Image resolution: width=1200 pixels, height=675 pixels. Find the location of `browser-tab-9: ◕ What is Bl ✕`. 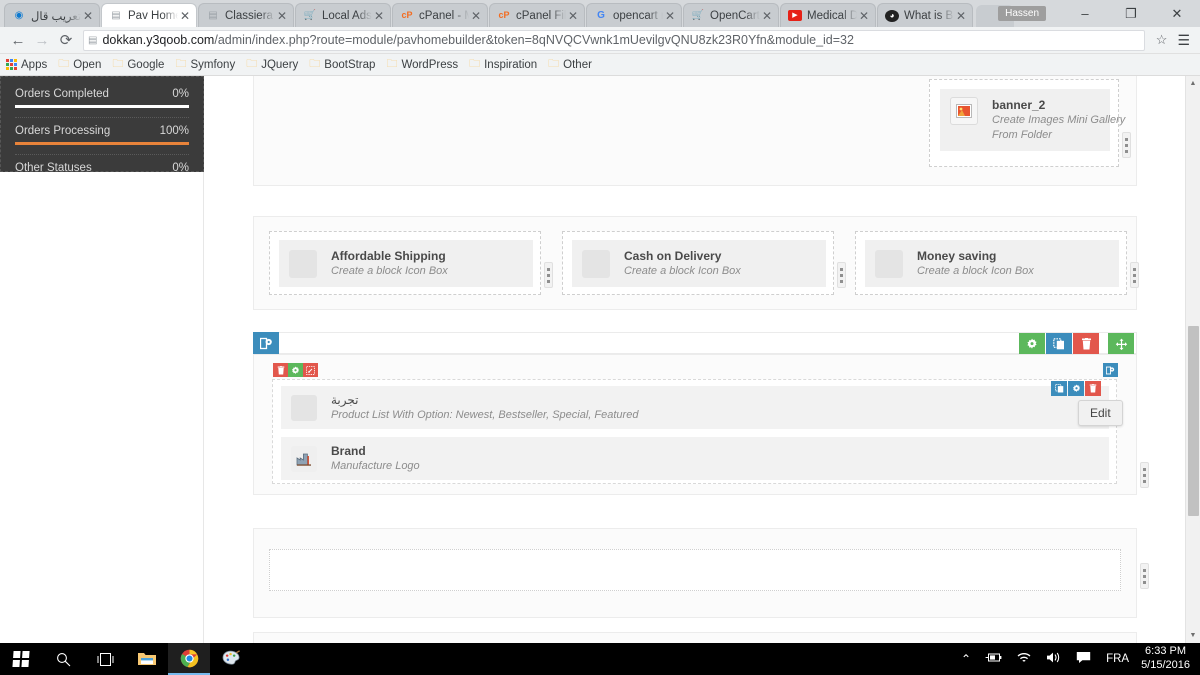

browser-tab-9: ◕ What is Bl ✕ is located at coordinates (925, 15).